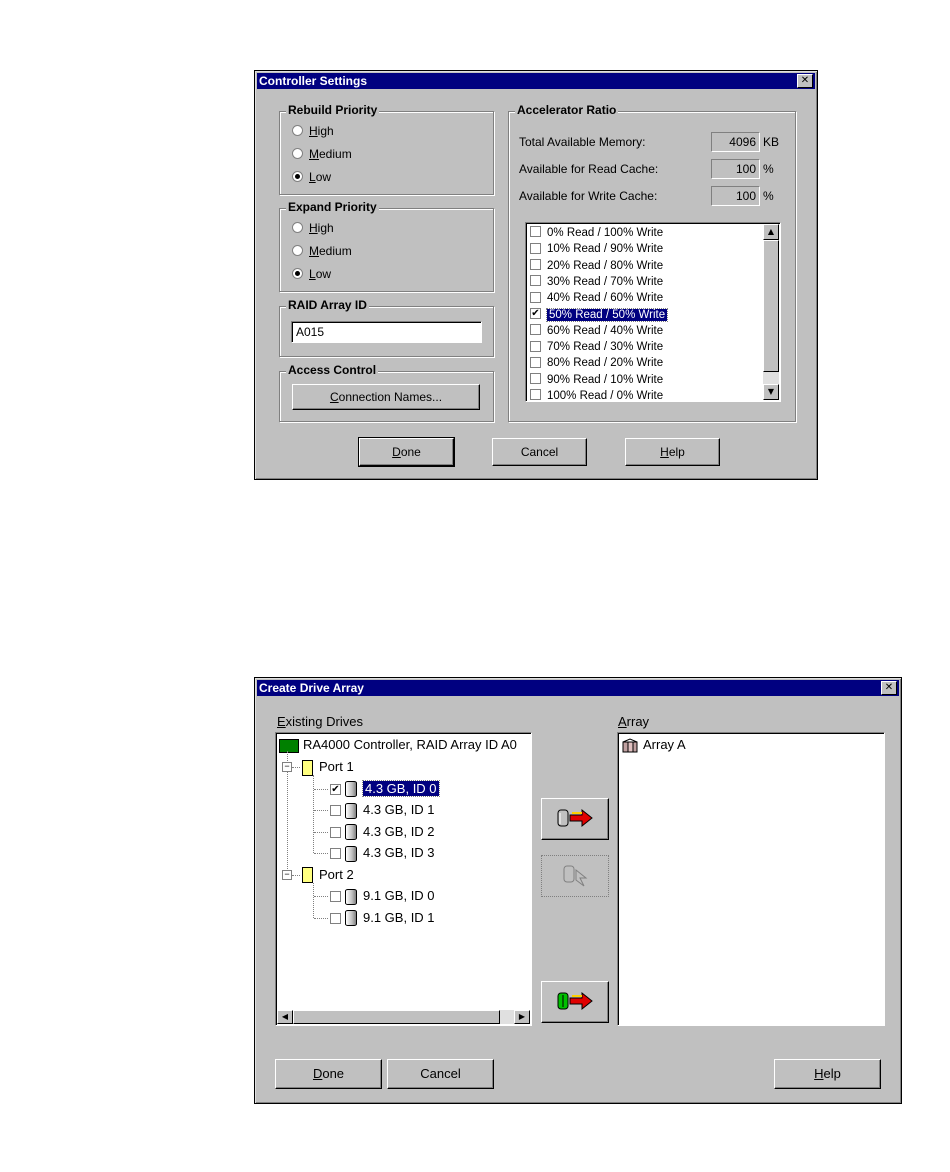  What do you see at coordinates (313, 131) in the screenshot?
I see `rebuild-high-radio: High` at bounding box center [313, 131].